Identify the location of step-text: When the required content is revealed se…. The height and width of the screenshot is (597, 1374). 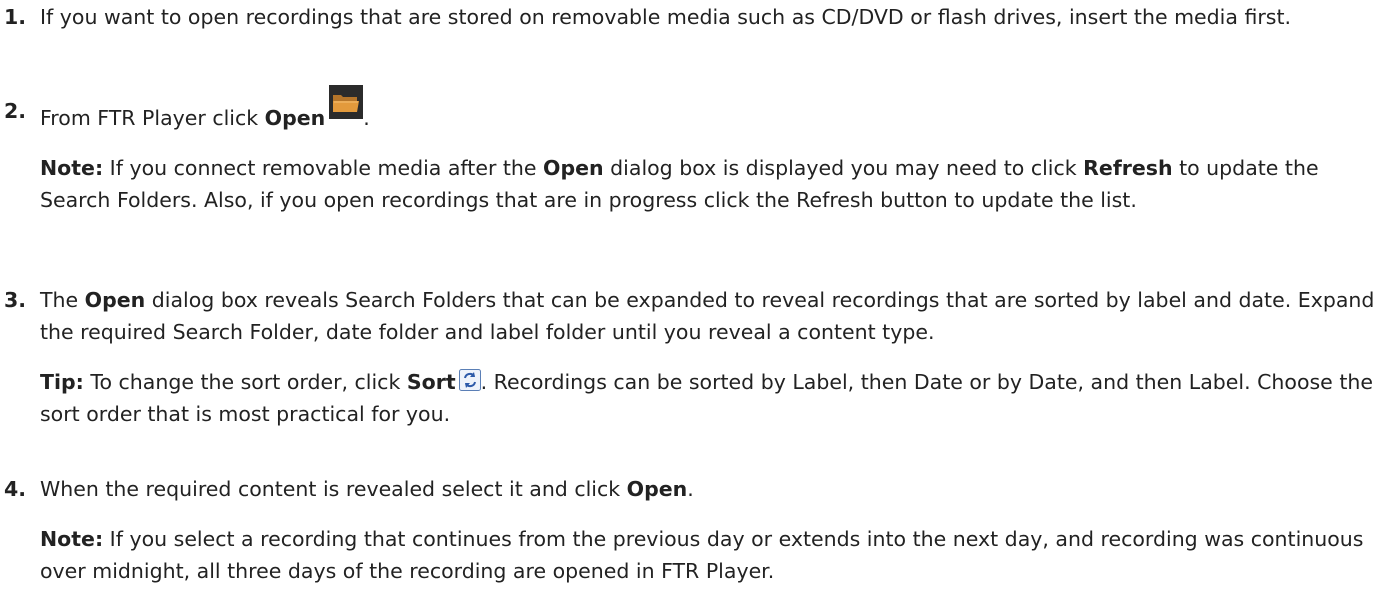
(707, 489).